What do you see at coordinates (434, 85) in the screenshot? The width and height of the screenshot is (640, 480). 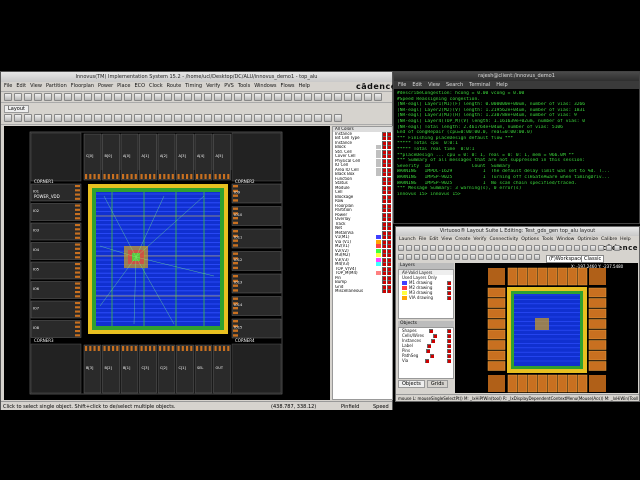 I see `terminal-menu-item: View` at bounding box center [434, 85].